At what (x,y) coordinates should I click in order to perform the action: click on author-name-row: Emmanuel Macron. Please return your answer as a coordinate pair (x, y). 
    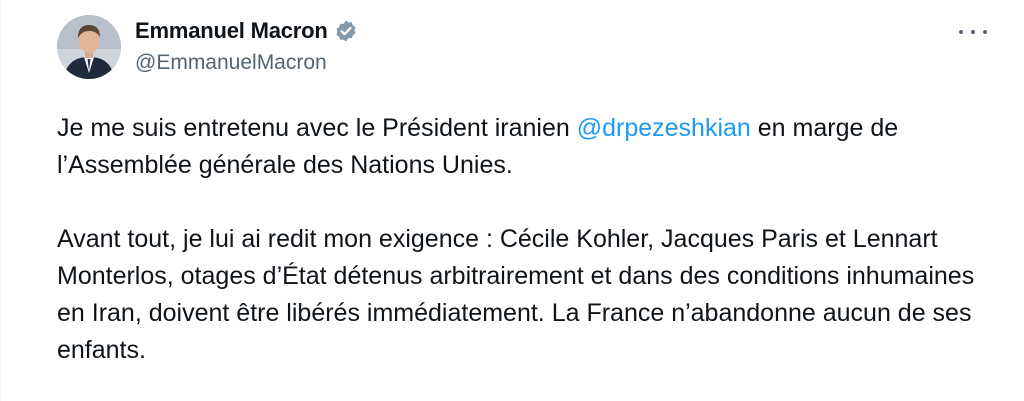
    Looking at the image, I should click on (246, 31).